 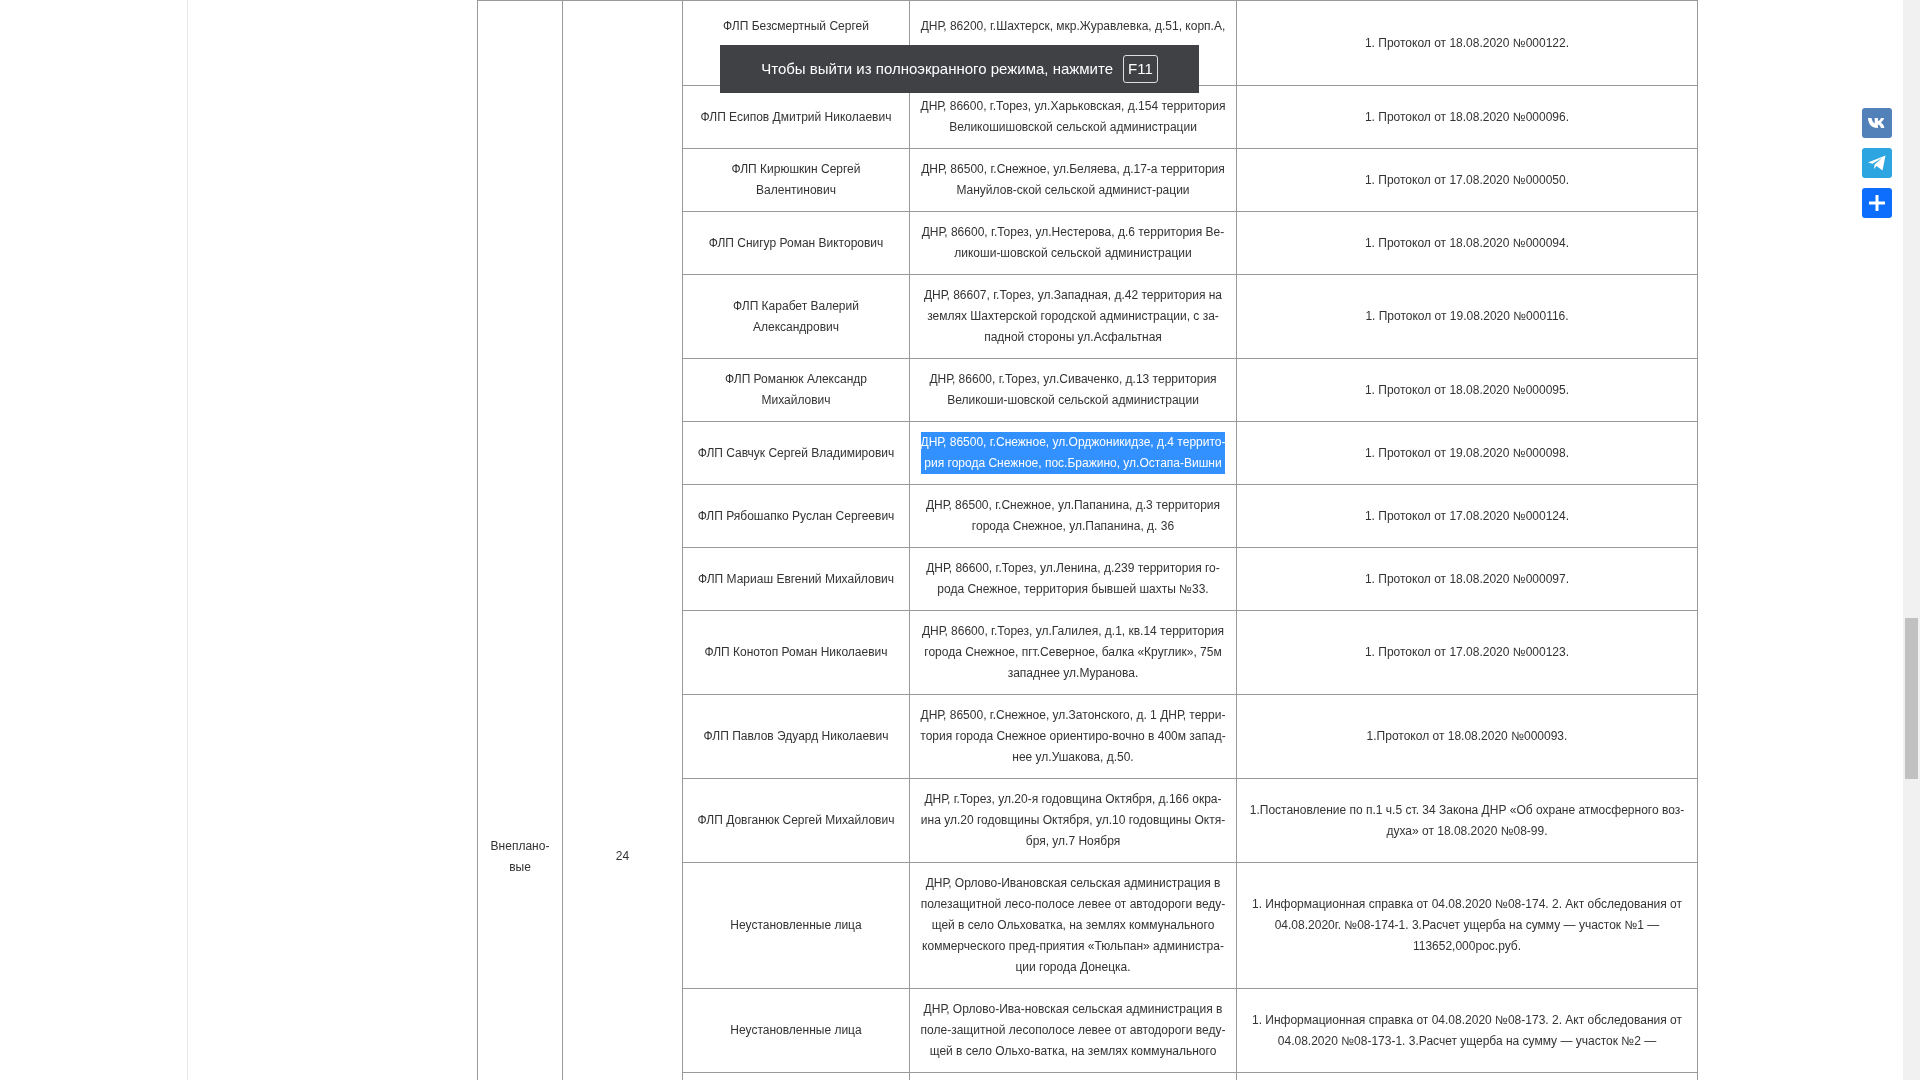 I want to click on name-cell: ФЛП Снигур Роман Викторович, so click(x=796, y=243).